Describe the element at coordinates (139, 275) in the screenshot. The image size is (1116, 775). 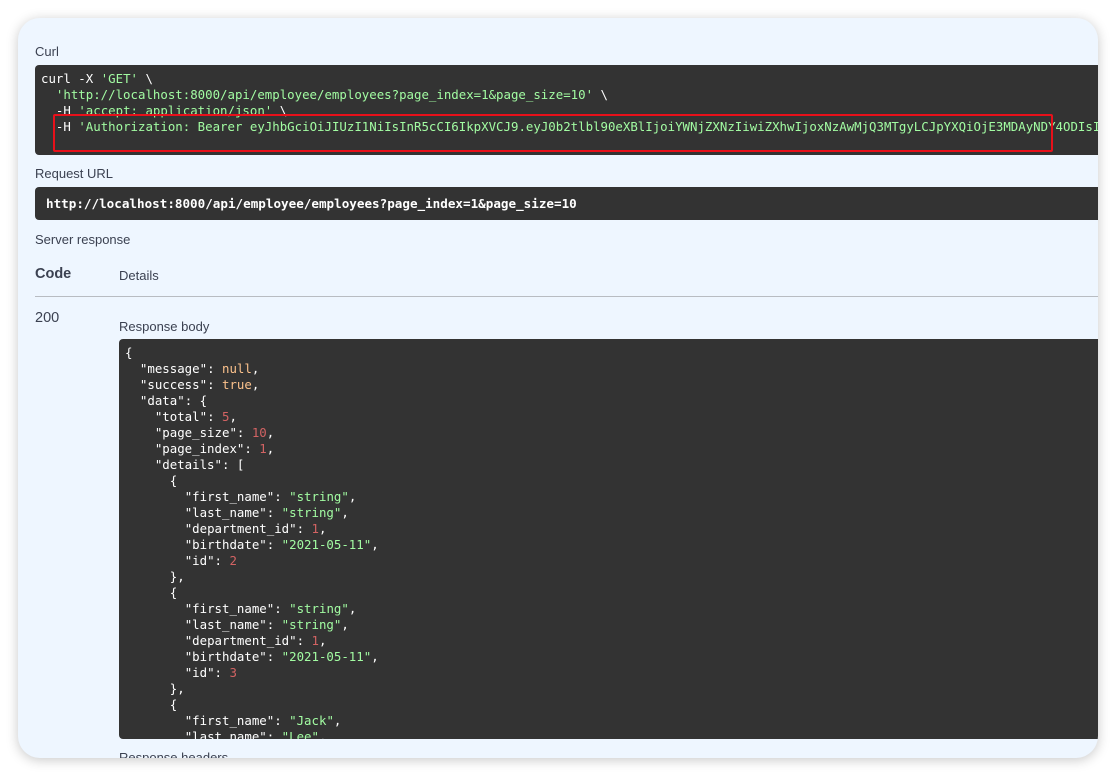
I see `details-column-header: Details` at that location.